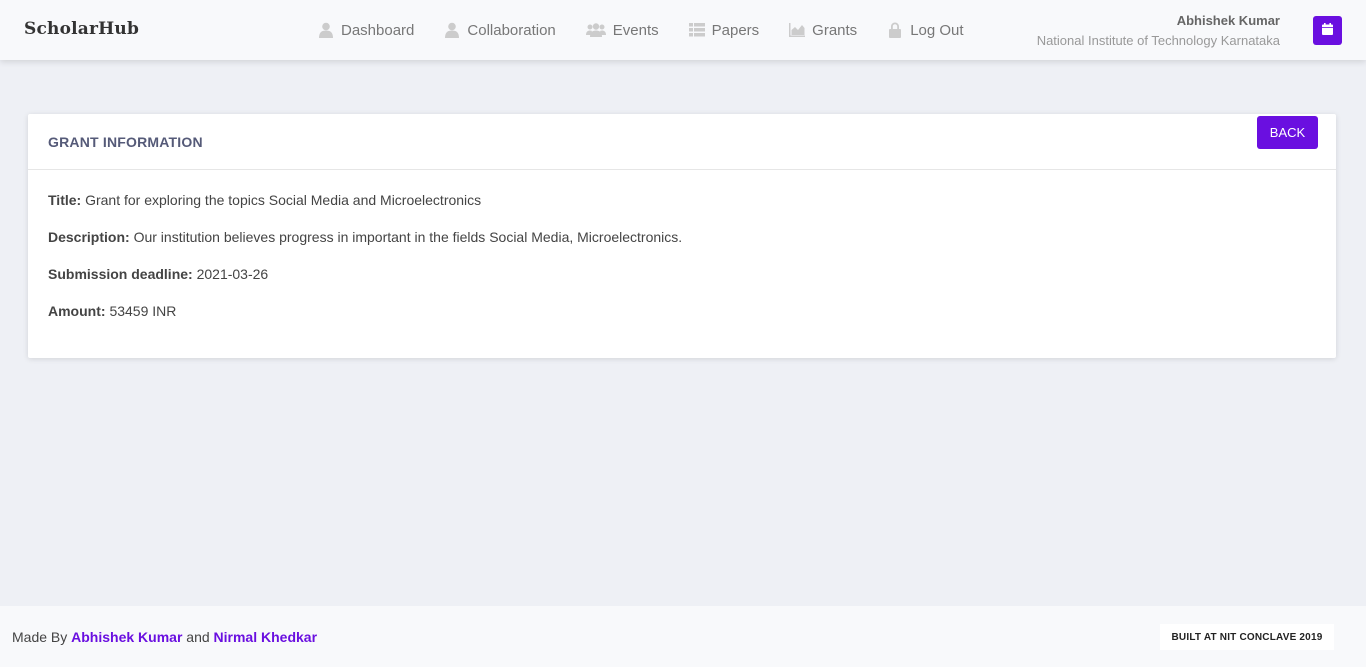 The width and height of the screenshot is (1366, 667). I want to click on back-button: BACK, so click(1287, 132).